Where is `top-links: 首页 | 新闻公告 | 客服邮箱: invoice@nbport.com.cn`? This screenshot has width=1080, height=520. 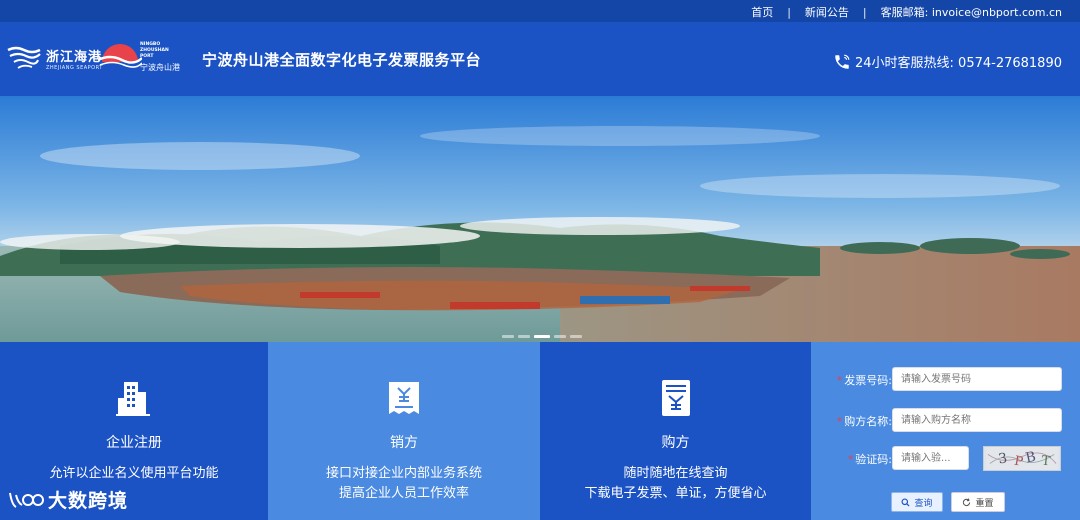 top-links: 首页 | 新闻公告 | 客服邮箱: invoice@nbport.com.cn is located at coordinates (906, 12).